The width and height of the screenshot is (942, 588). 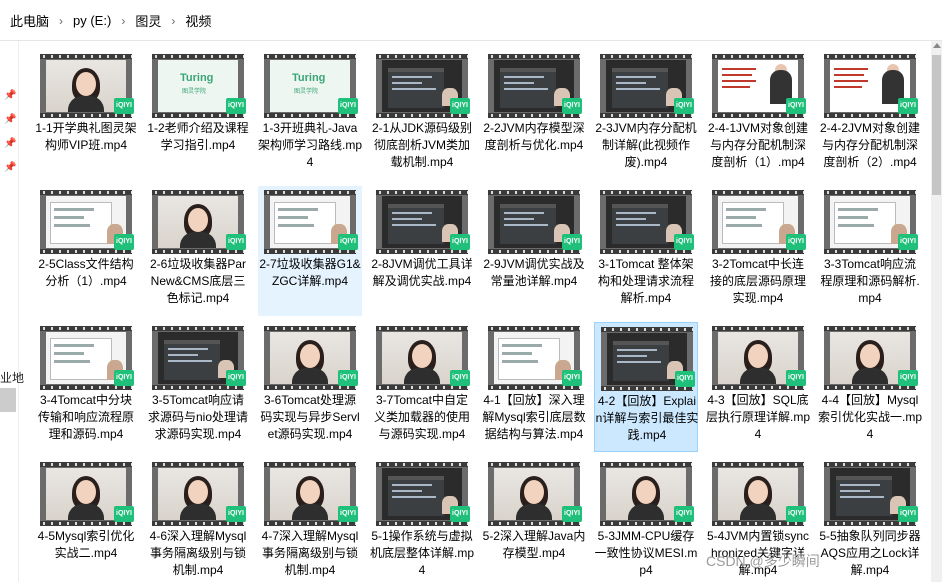 I want to click on file-item: iQIYI 2-6垃圾收集器ParNew&CMS底层三色标记.mp4, so click(x=198, y=251).